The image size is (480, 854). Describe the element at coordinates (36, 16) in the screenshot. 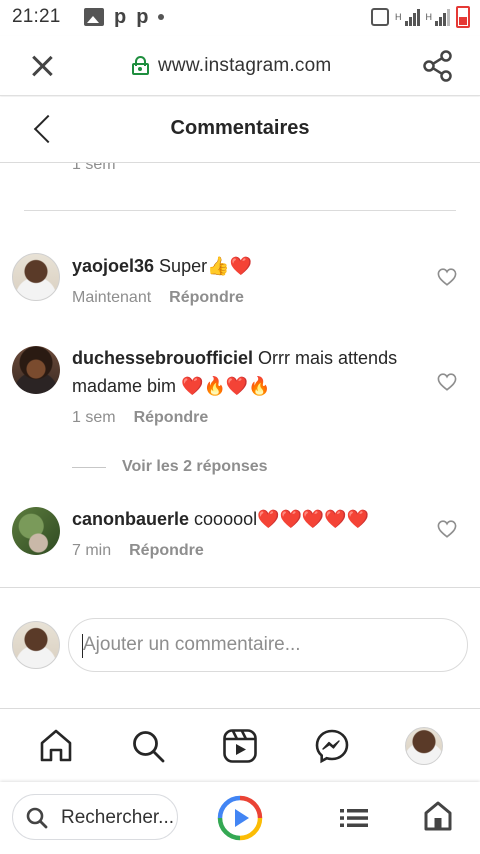

I see `status-time: 21:21` at that location.